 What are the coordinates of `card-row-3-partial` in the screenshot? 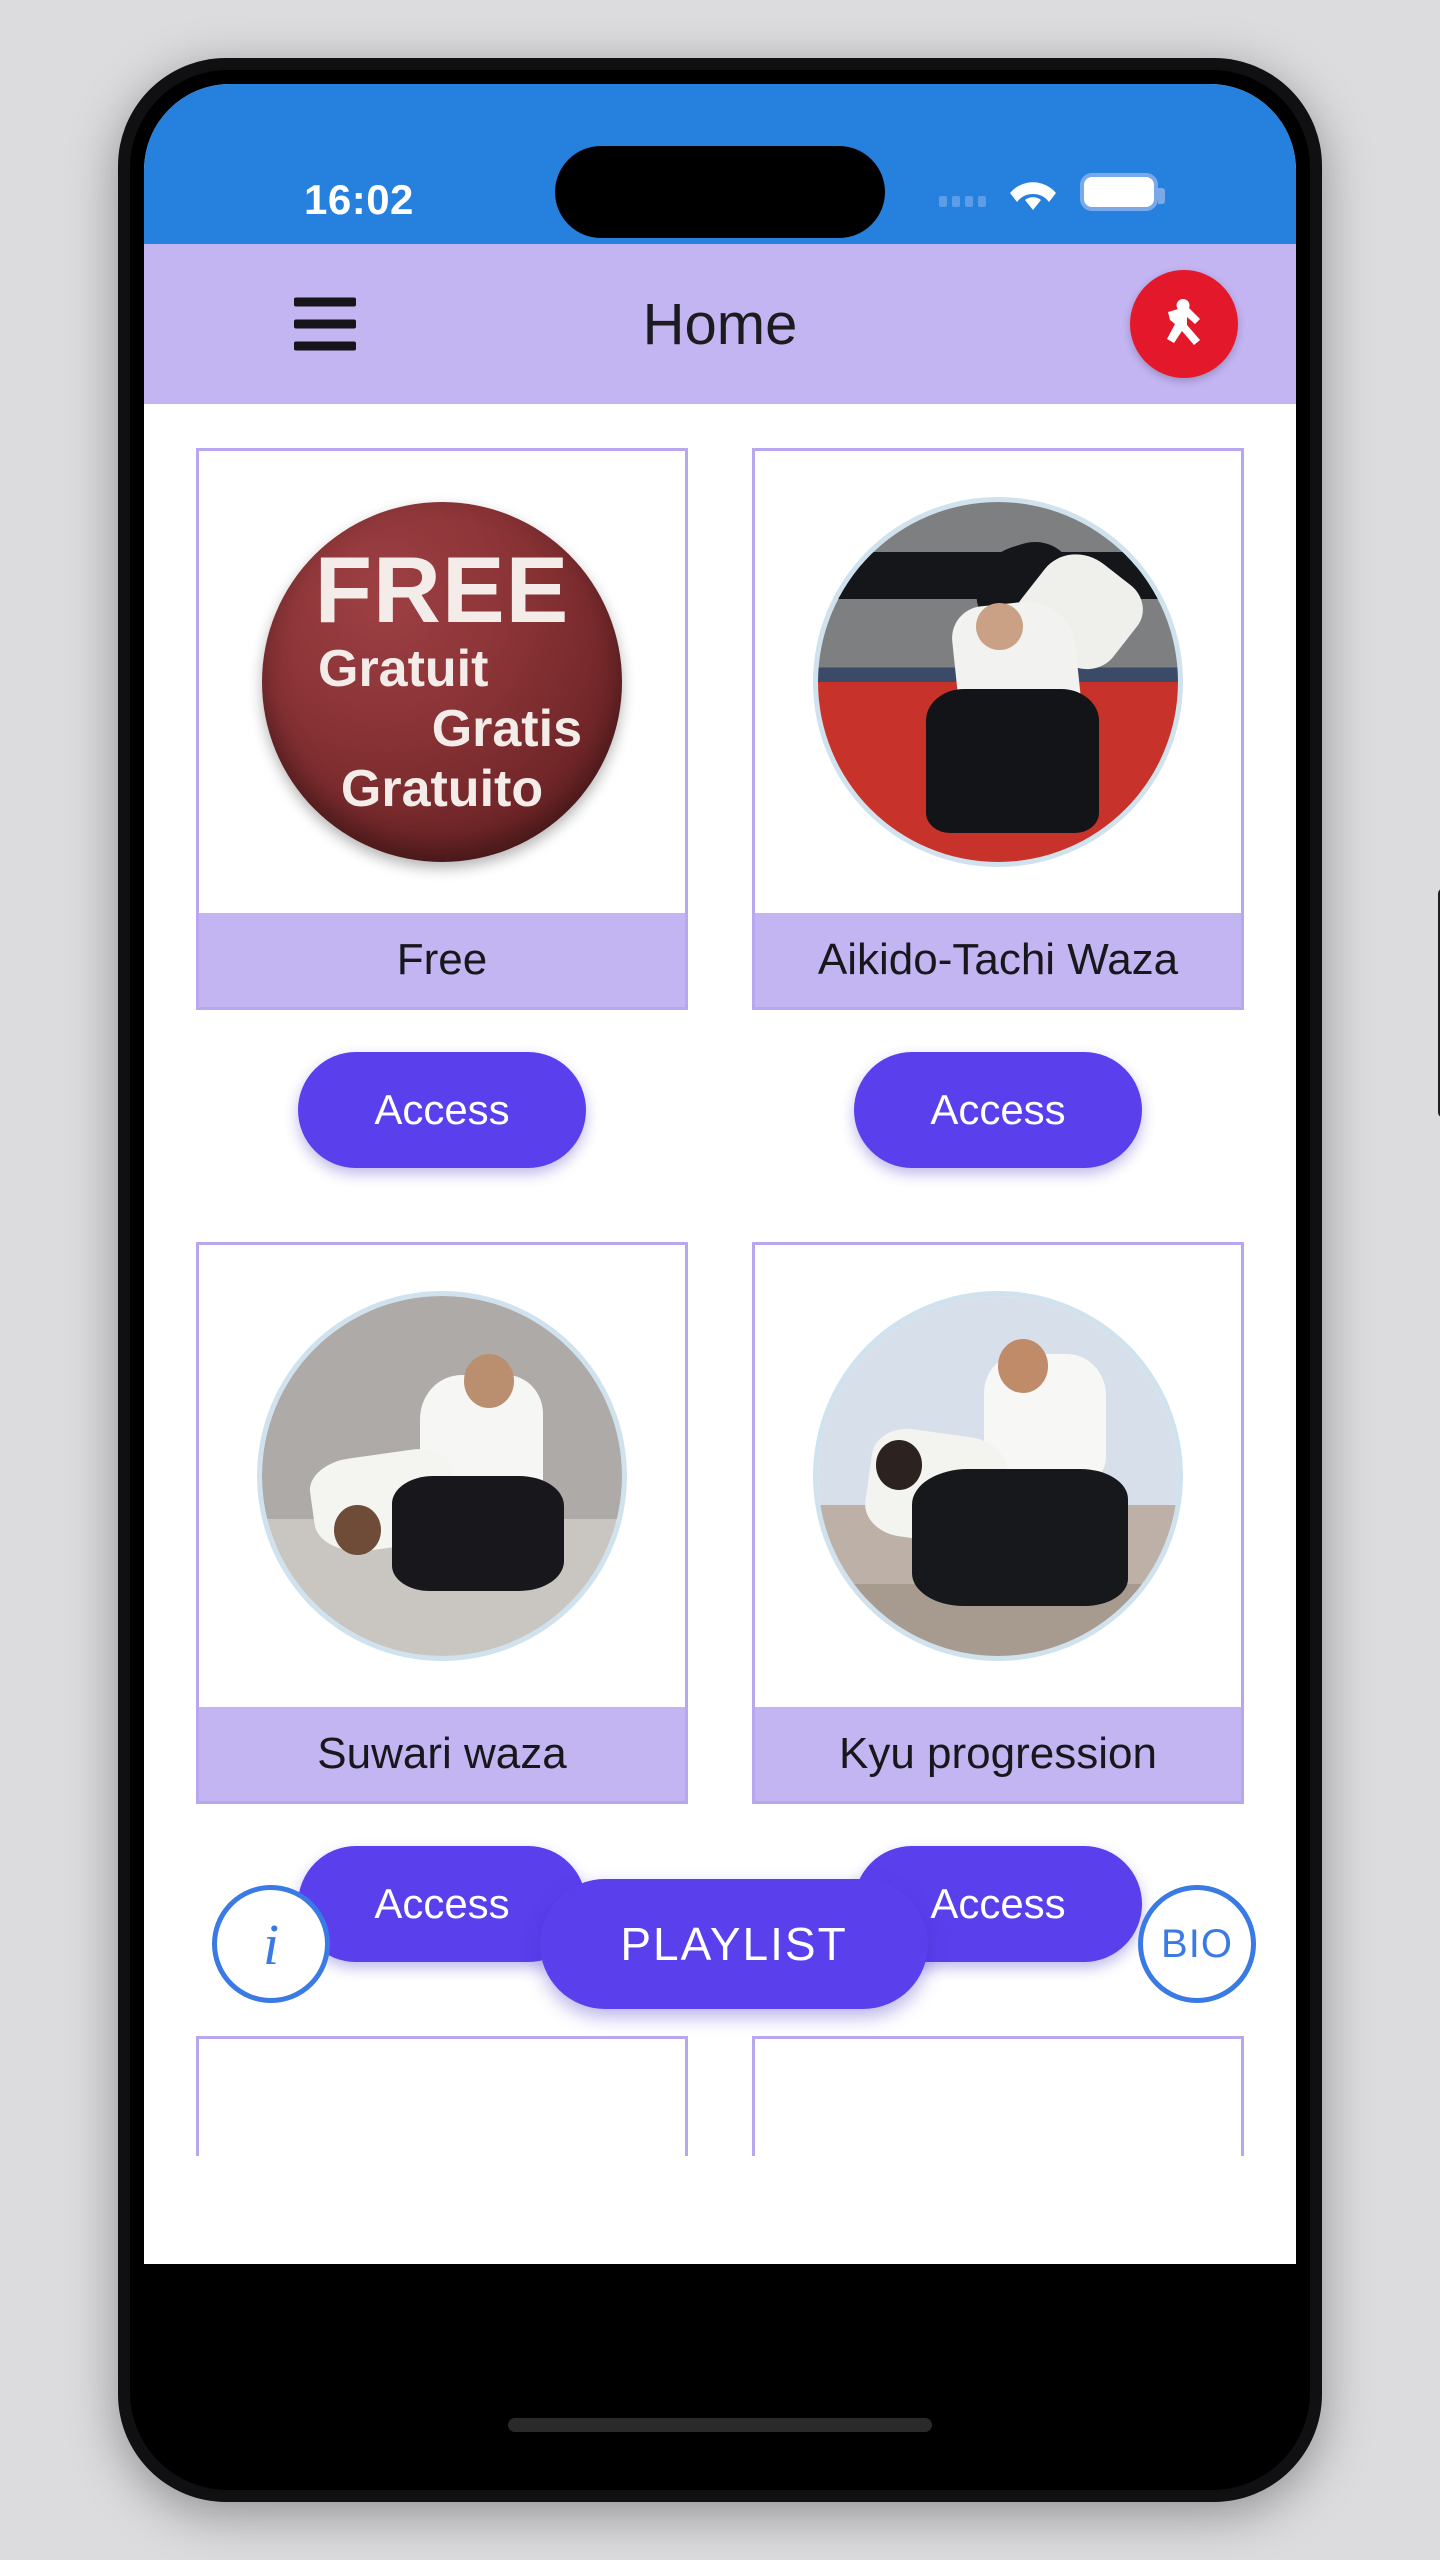 It's located at (720, 2096).